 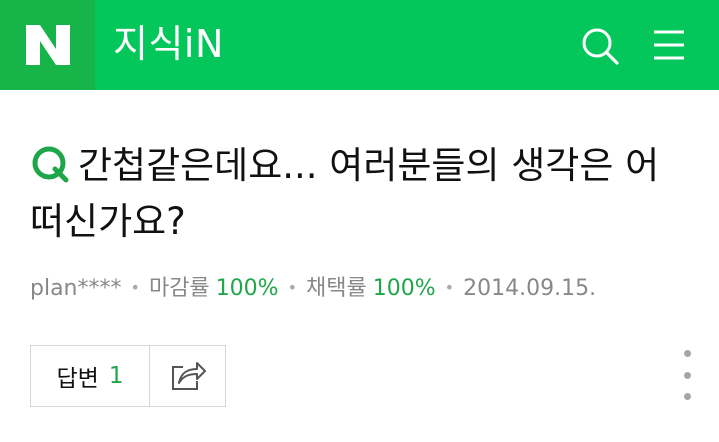 What do you see at coordinates (179, 288) in the screenshot?
I see `close-rate-label: 마감률` at bounding box center [179, 288].